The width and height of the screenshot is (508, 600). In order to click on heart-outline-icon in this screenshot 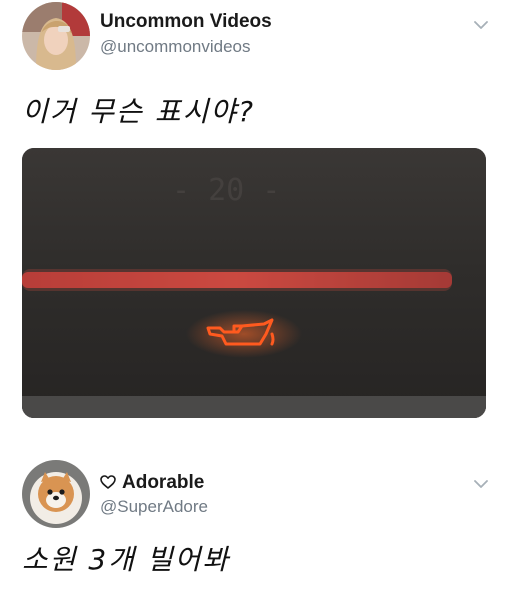, I will do `click(108, 482)`.